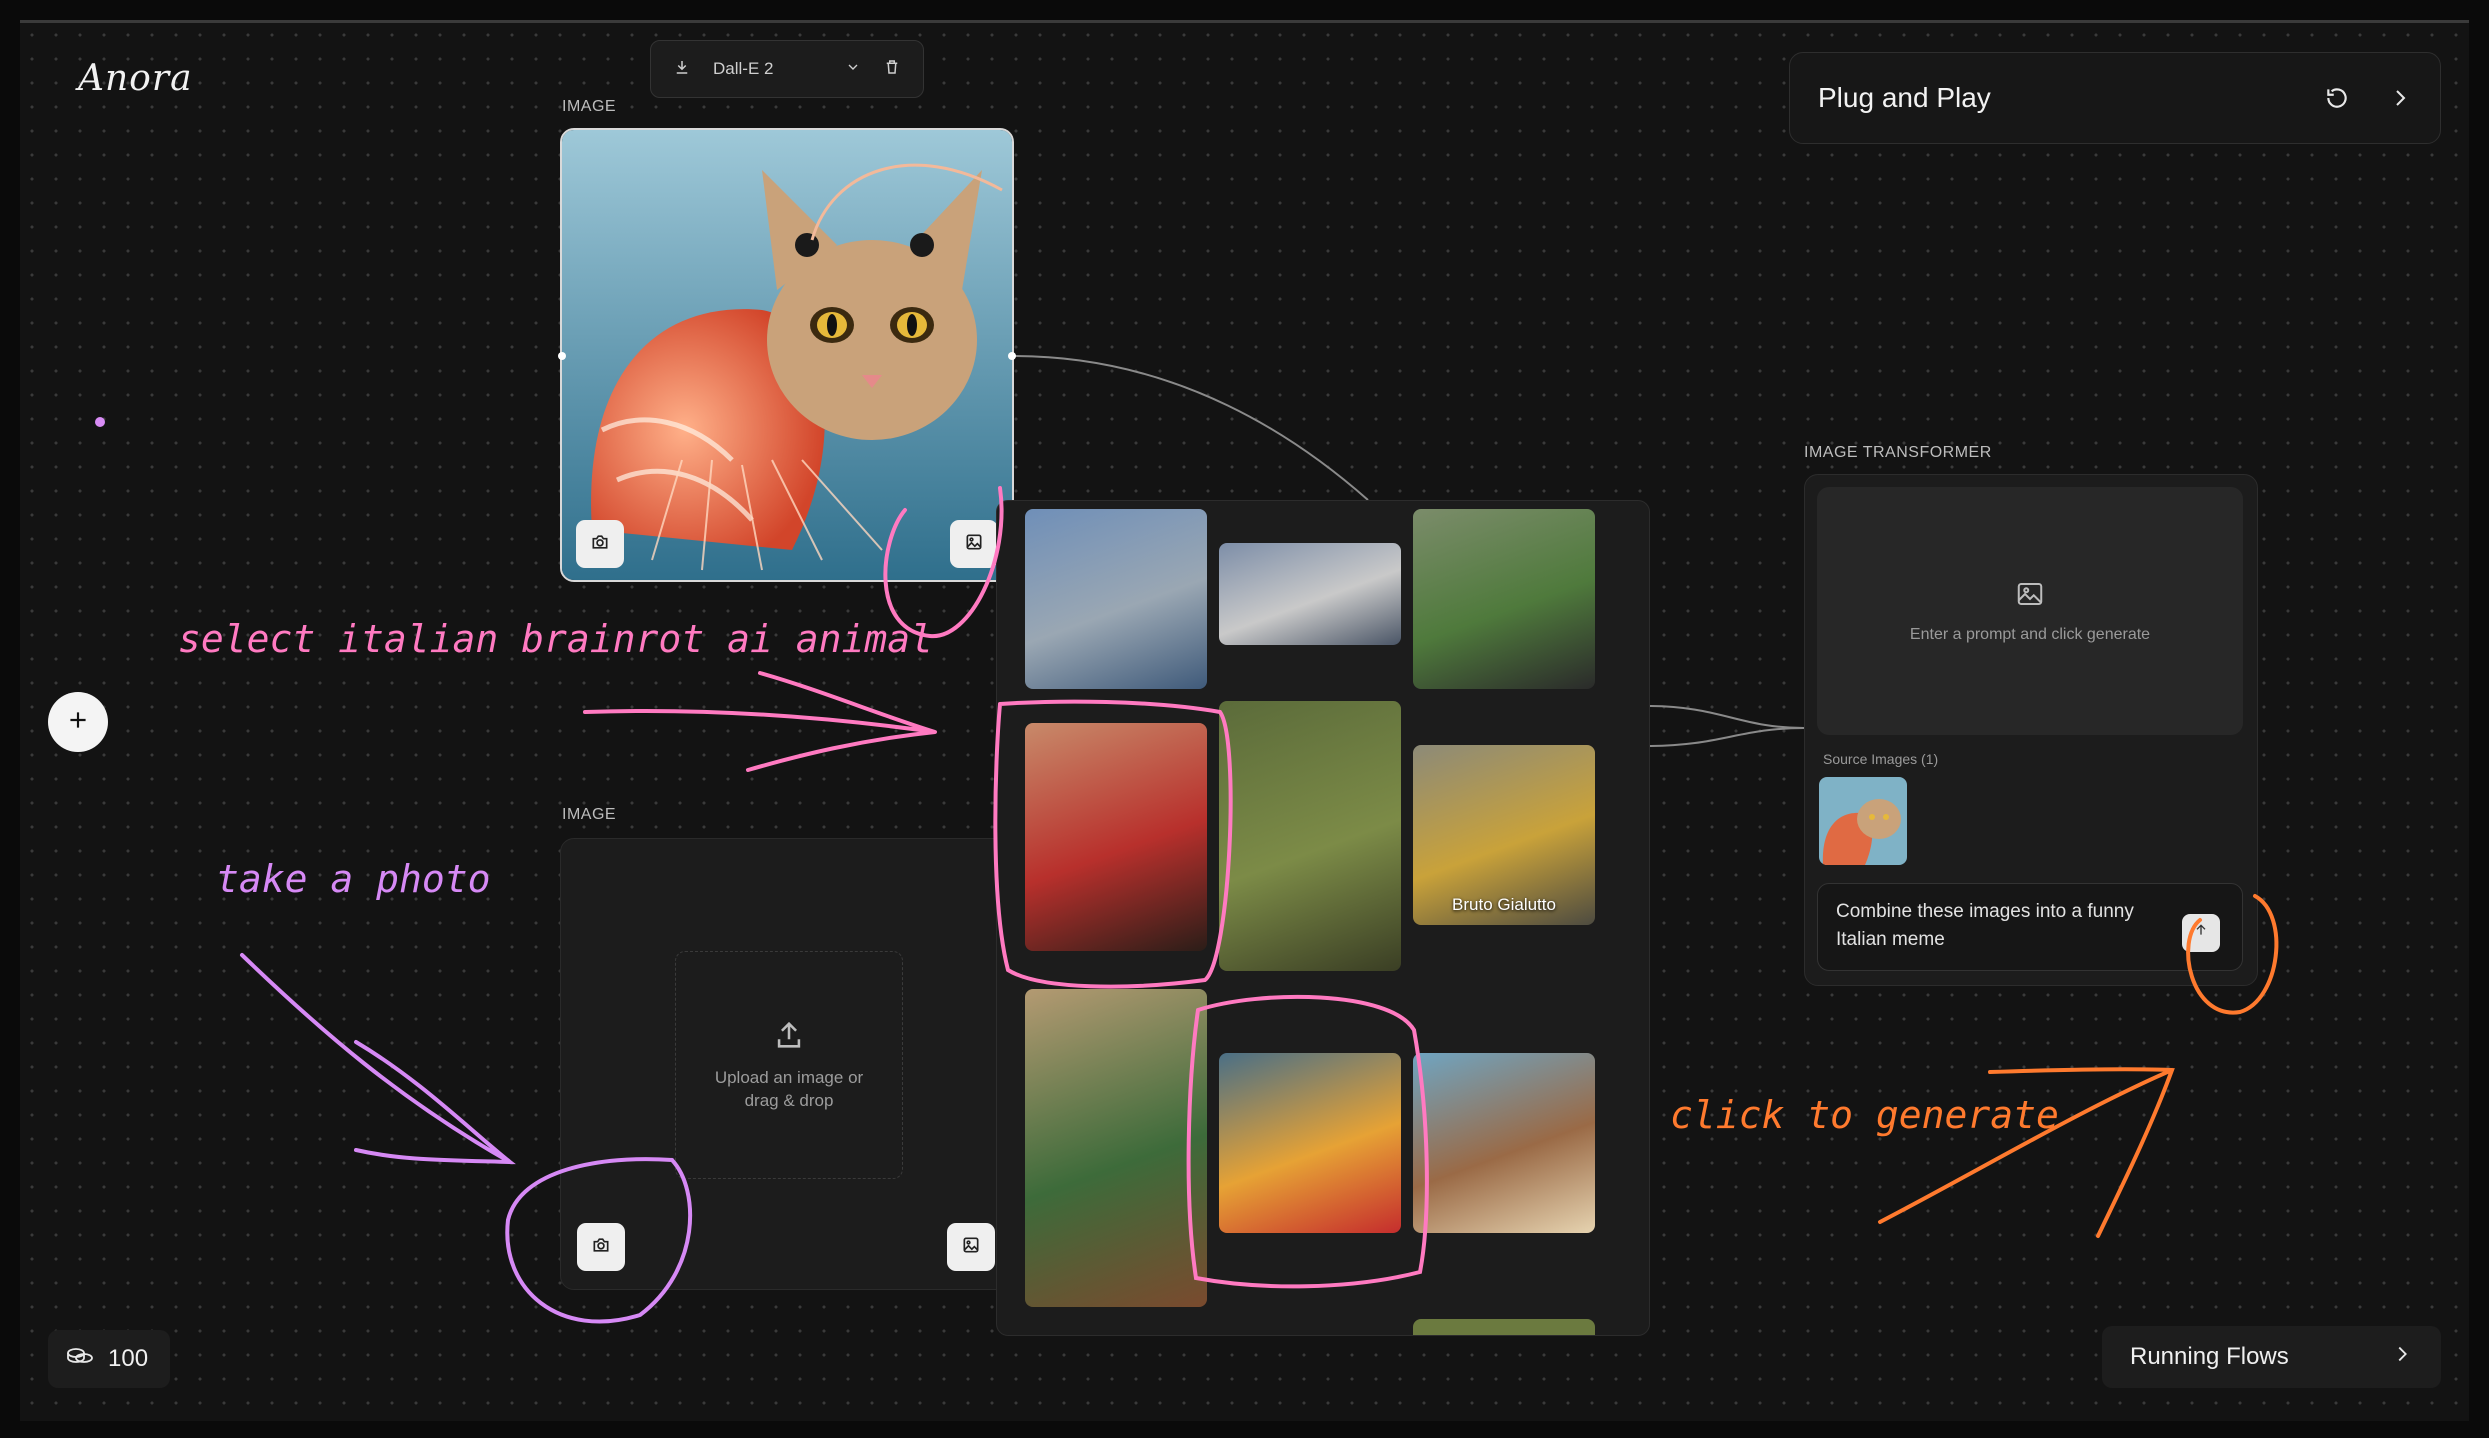 Image resolution: width=2489 pixels, height=1438 pixels. I want to click on annotation-photo-text: take a photo, so click(353, 879).